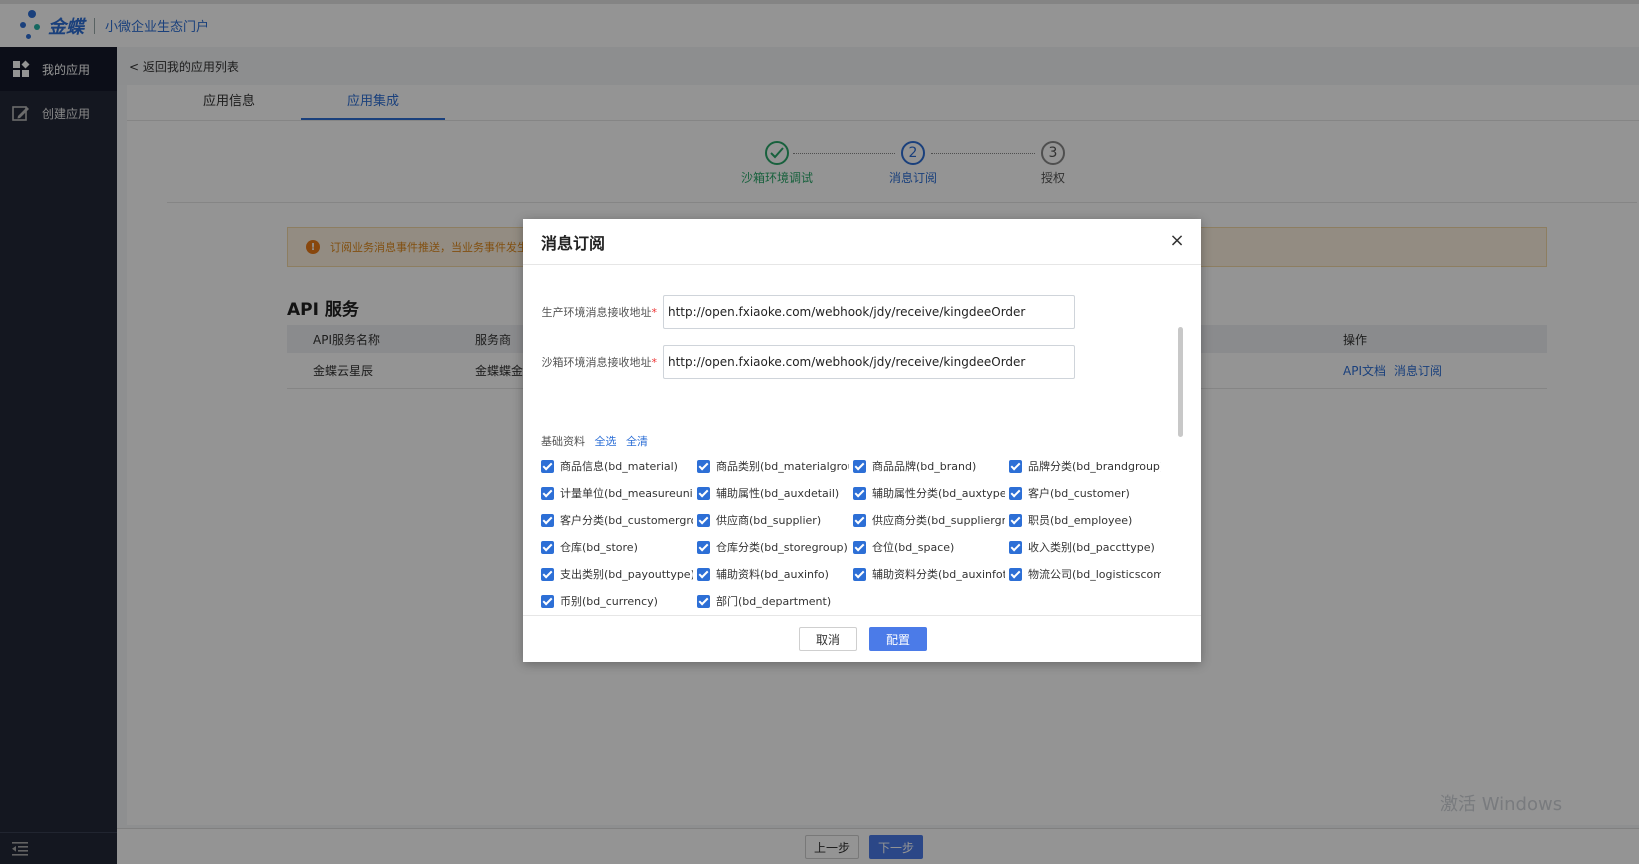 Image resolution: width=1639 pixels, height=864 pixels. Describe the element at coordinates (1177, 241) in the screenshot. I see `close-icon: ×` at that location.